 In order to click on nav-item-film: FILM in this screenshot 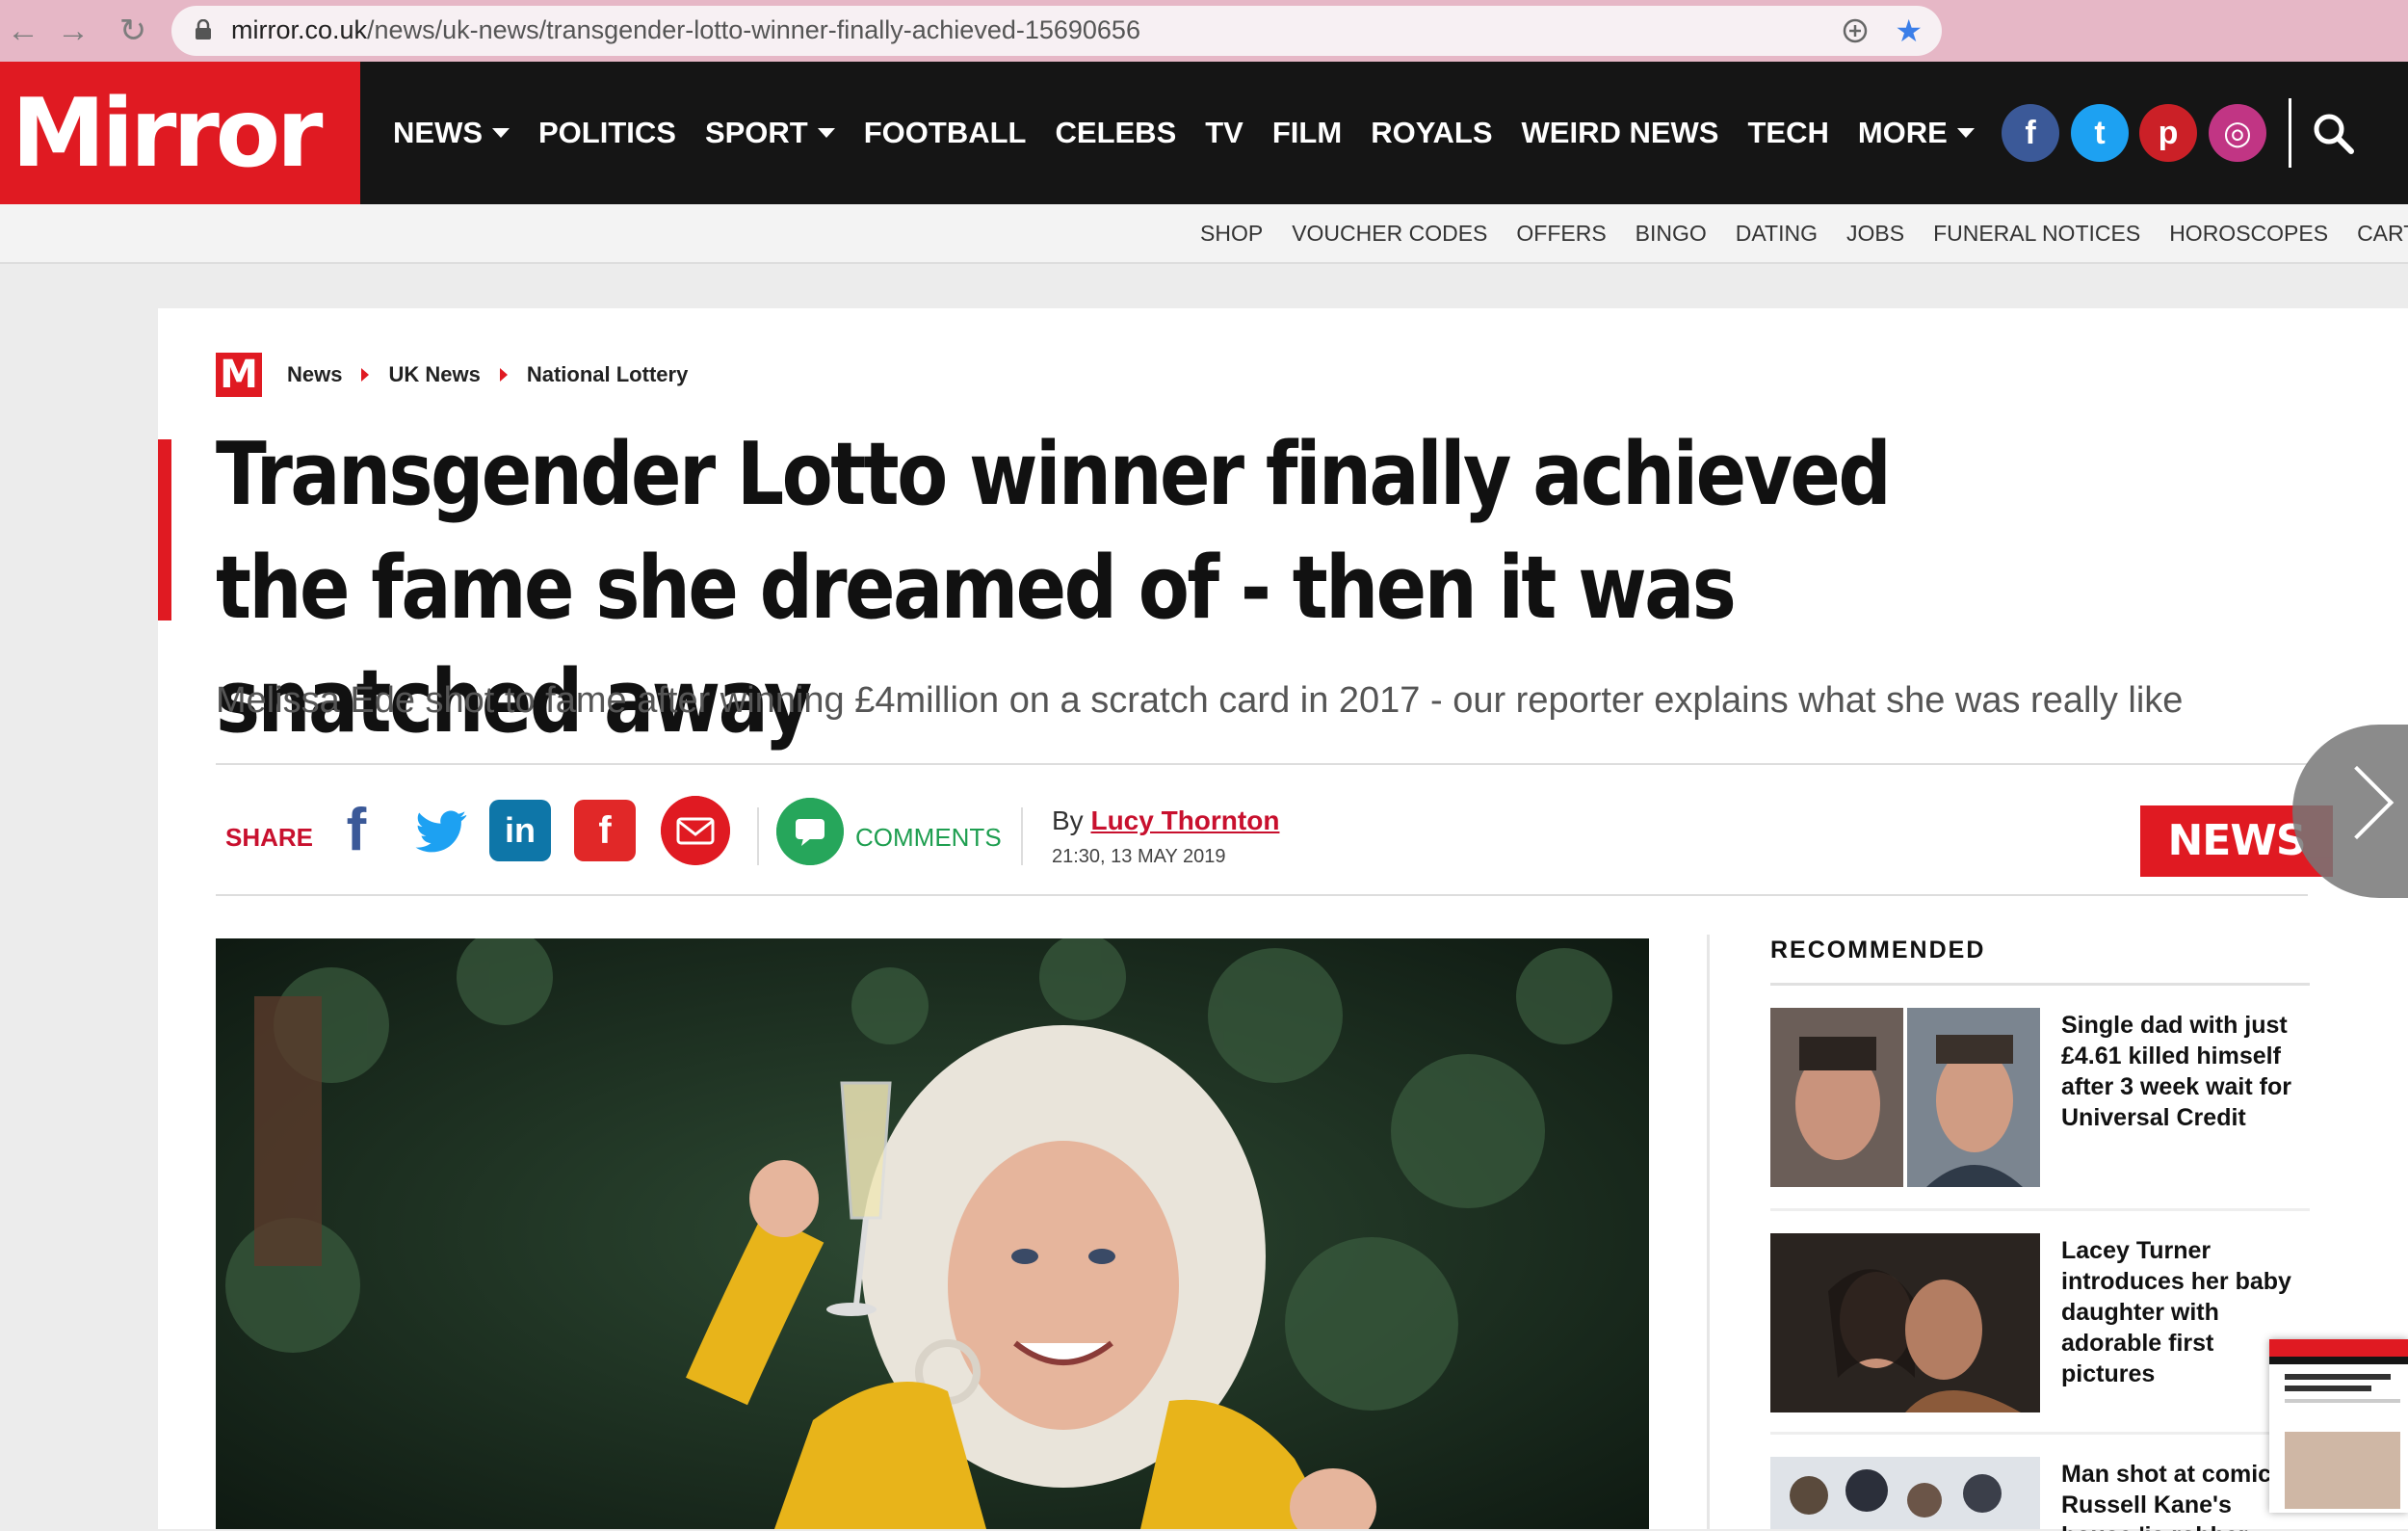, I will do `click(1307, 133)`.